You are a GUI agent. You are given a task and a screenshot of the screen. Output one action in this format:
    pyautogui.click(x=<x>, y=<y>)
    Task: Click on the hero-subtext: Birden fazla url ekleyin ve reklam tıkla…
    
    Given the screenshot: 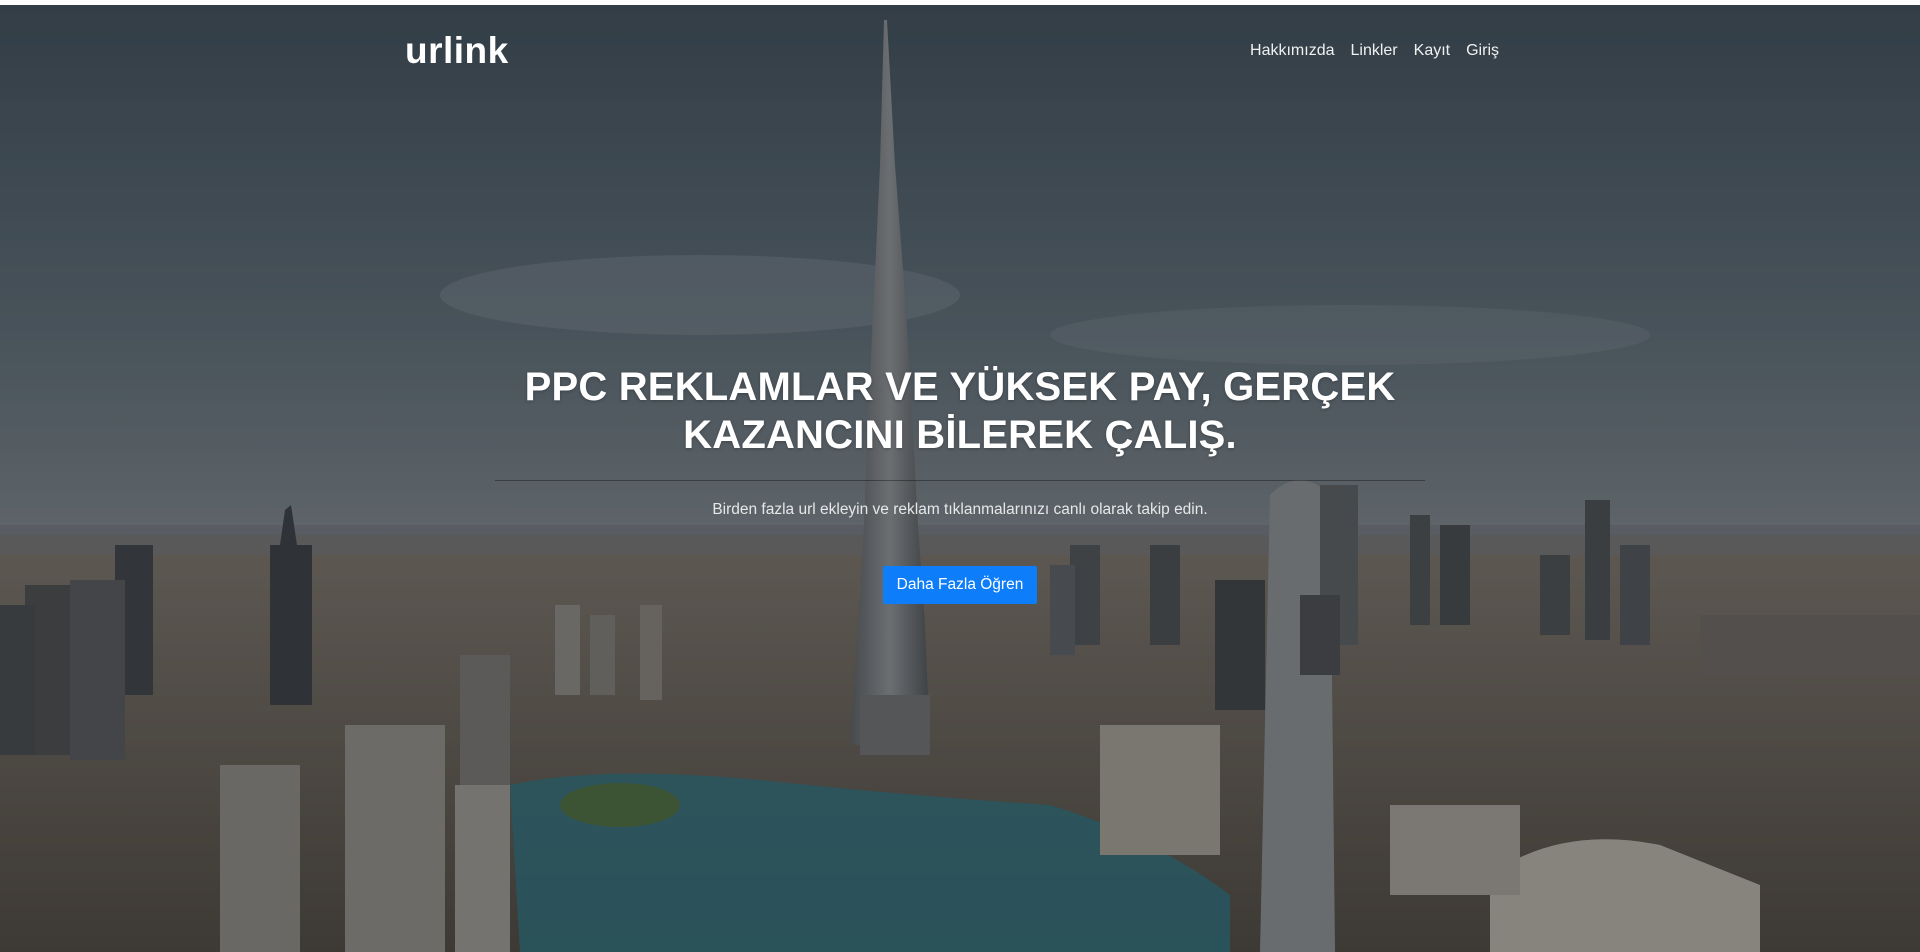 What is the action you would take?
    pyautogui.click(x=960, y=509)
    